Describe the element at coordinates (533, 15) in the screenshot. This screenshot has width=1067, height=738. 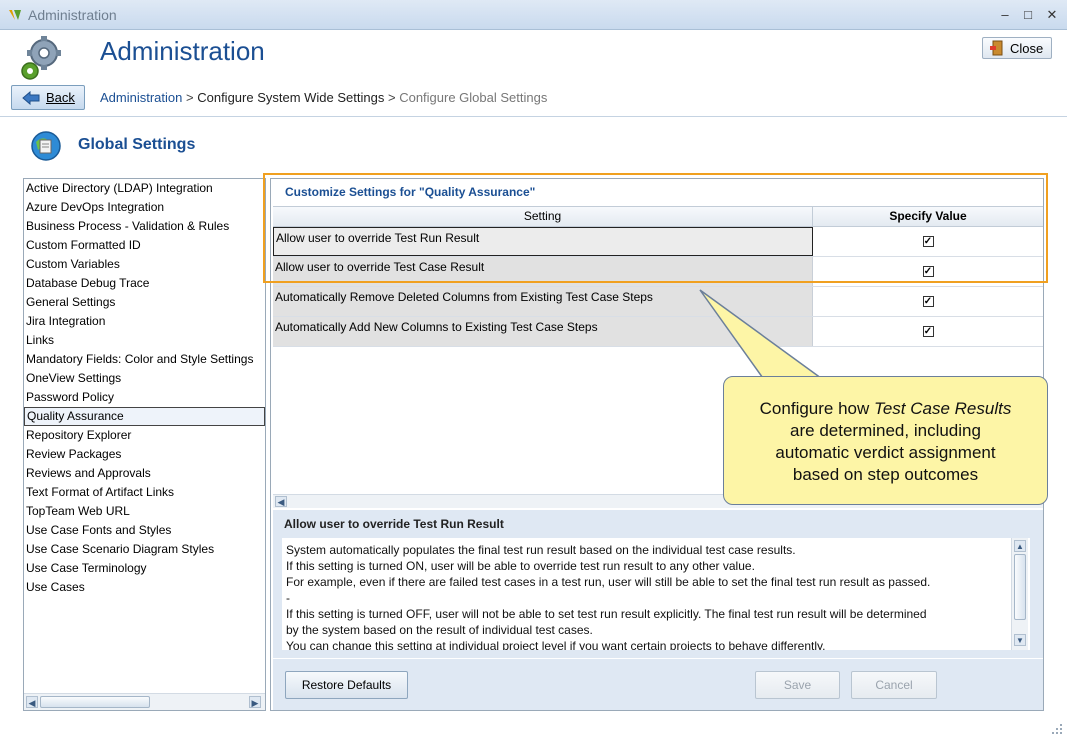
I see `window-titlebar: Administration – □ ✕` at that location.